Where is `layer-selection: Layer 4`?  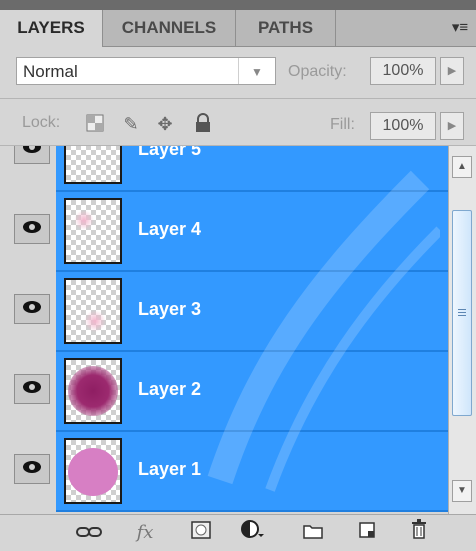 layer-selection: Layer 4 is located at coordinates (252, 232).